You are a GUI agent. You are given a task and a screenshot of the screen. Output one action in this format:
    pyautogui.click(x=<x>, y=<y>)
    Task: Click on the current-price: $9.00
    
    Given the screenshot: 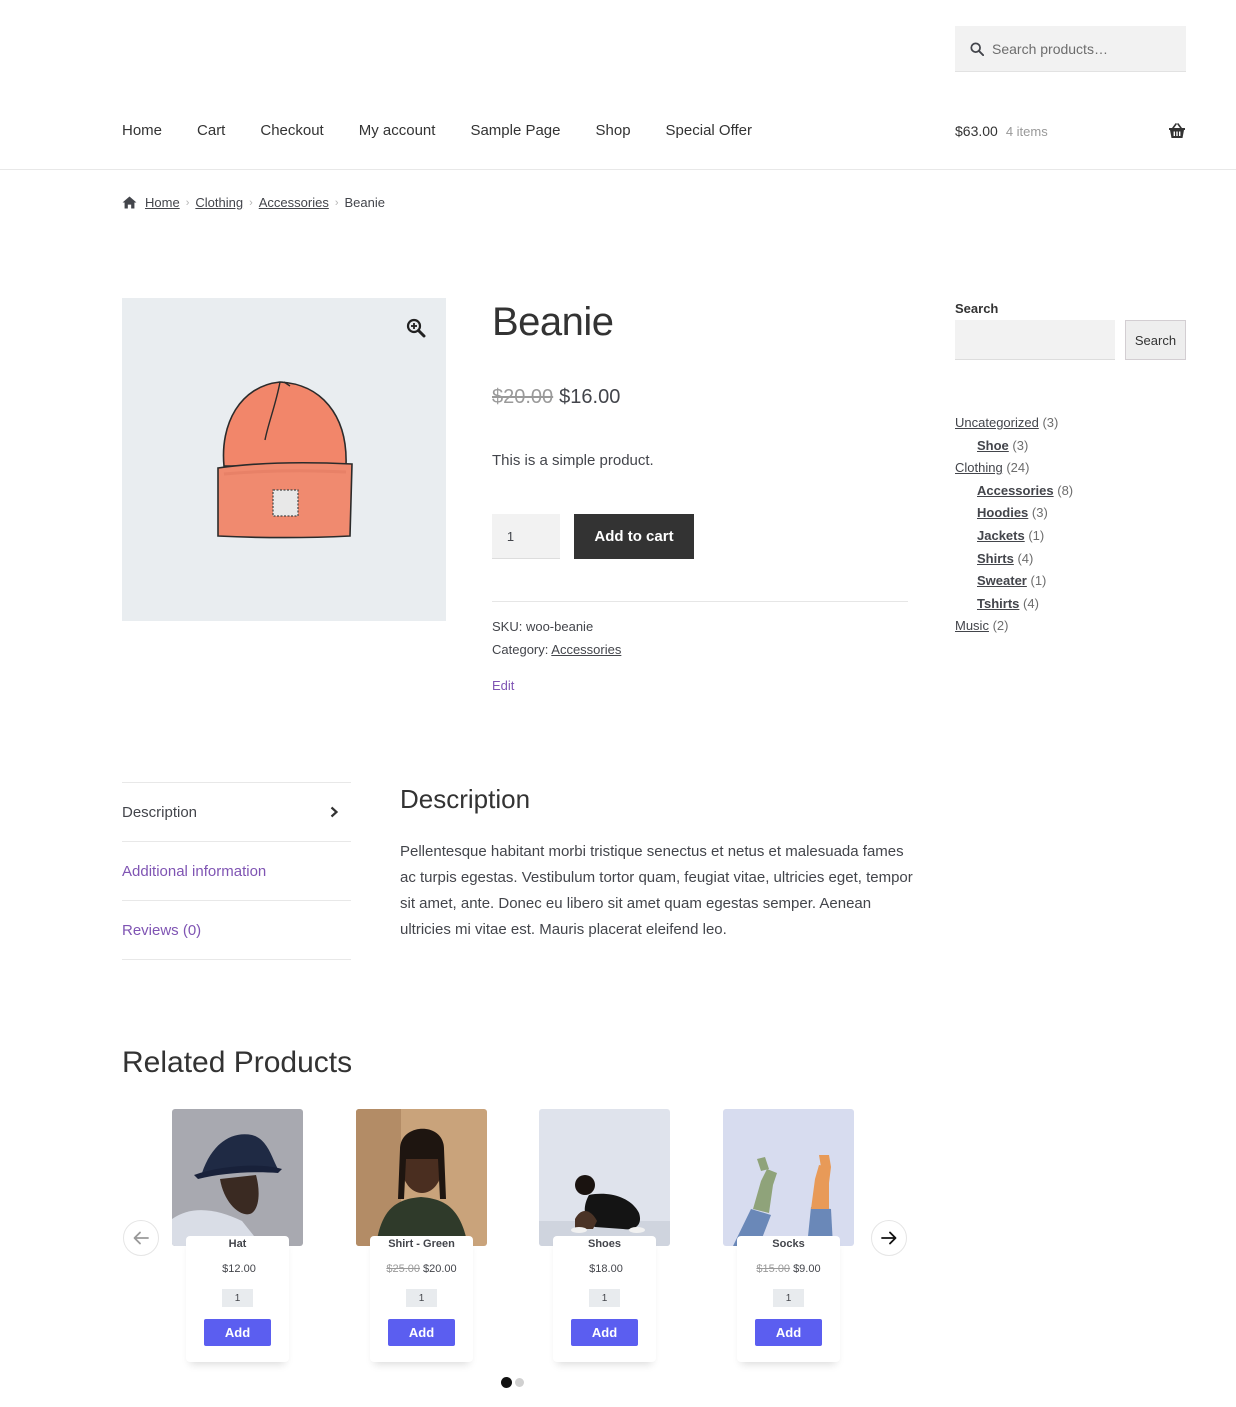 What is the action you would take?
    pyautogui.click(x=807, y=1269)
    